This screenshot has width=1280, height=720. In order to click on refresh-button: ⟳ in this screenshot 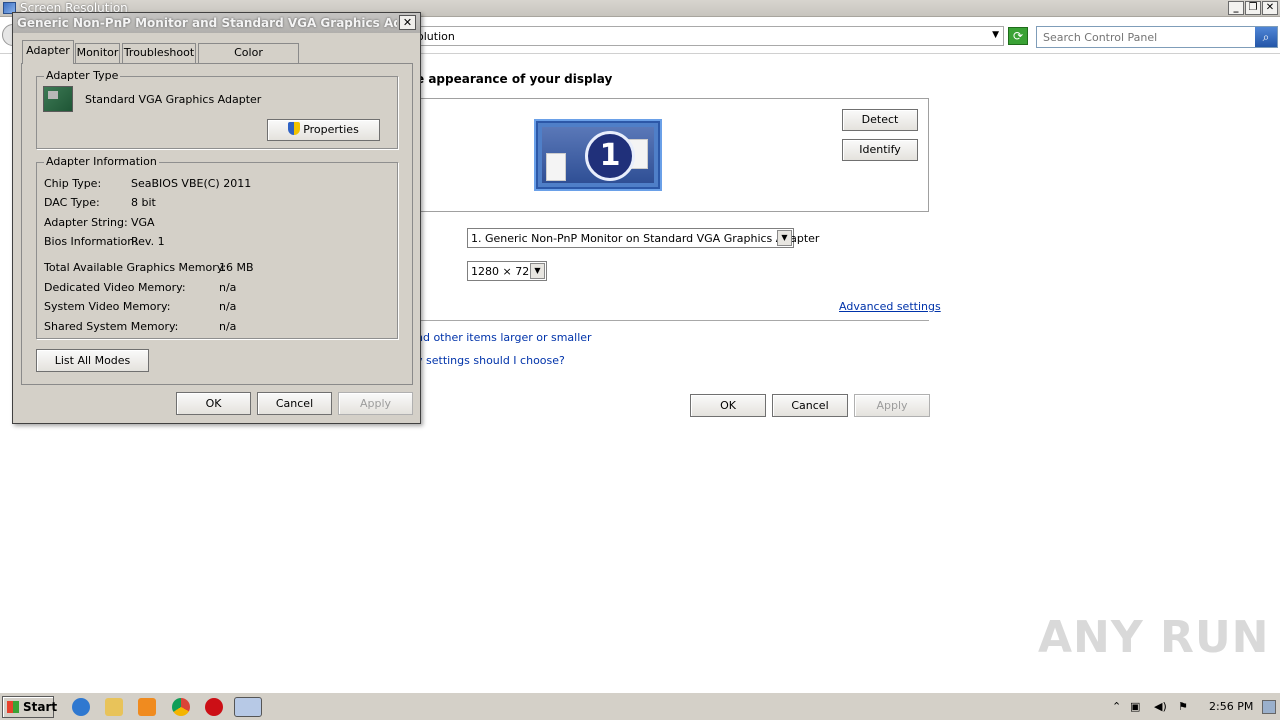, I will do `click(1018, 36)`.